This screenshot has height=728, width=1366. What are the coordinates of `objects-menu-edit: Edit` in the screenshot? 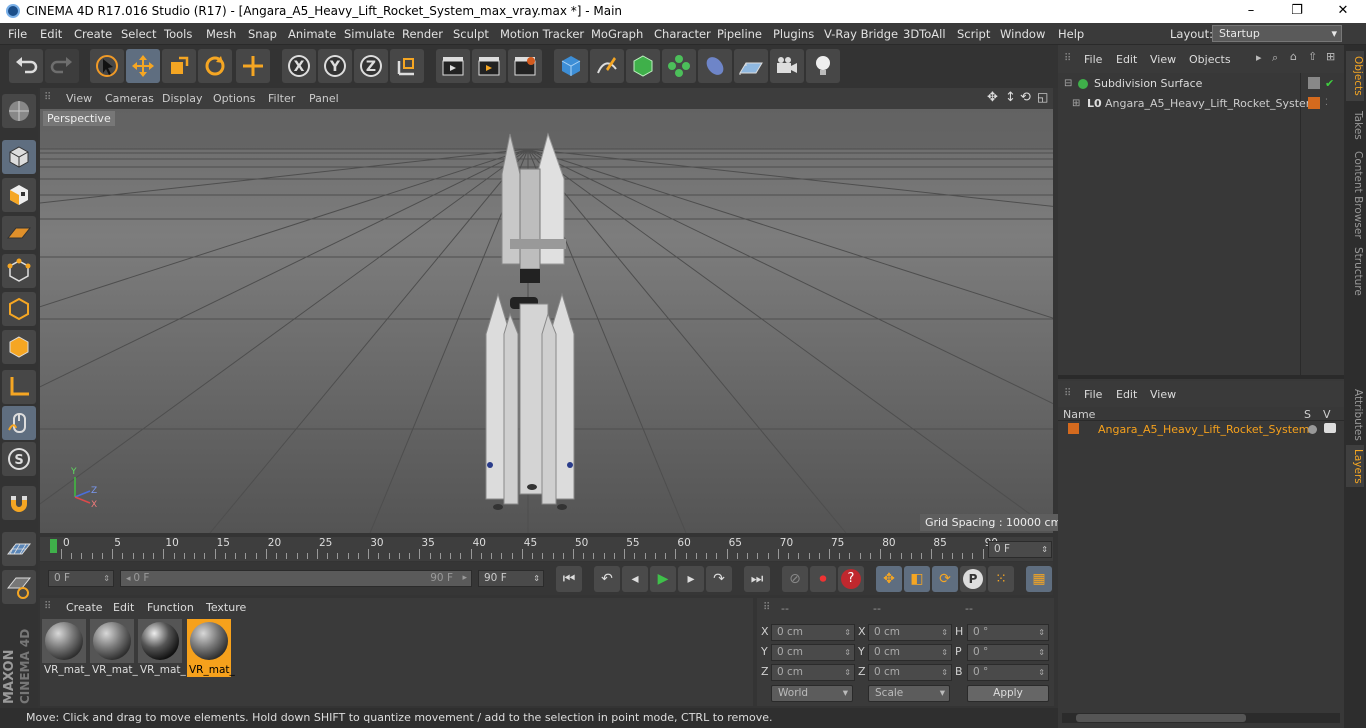 It's located at (1126, 59).